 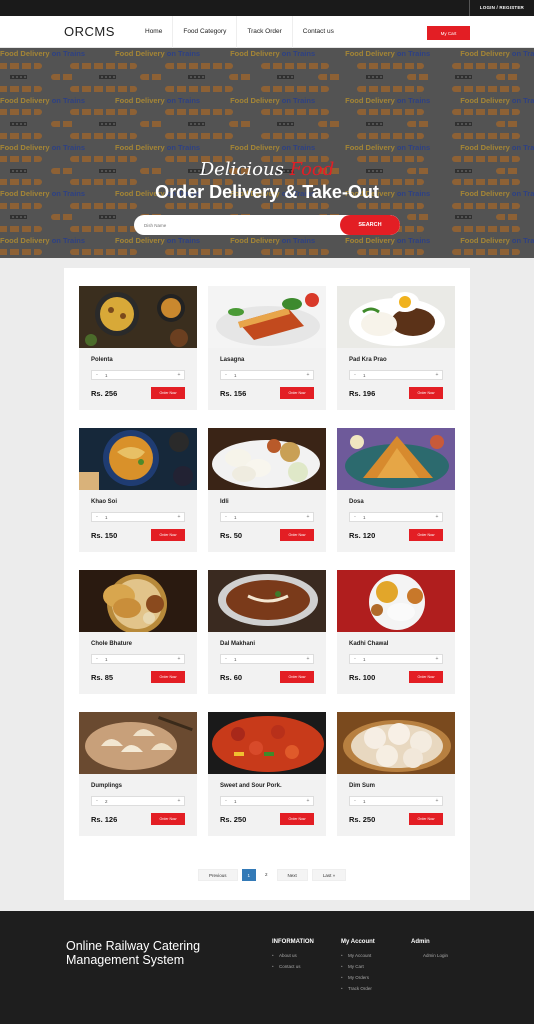 What do you see at coordinates (232, 360) in the screenshot?
I see `food-name: Lasagna` at bounding box center [232, 360].